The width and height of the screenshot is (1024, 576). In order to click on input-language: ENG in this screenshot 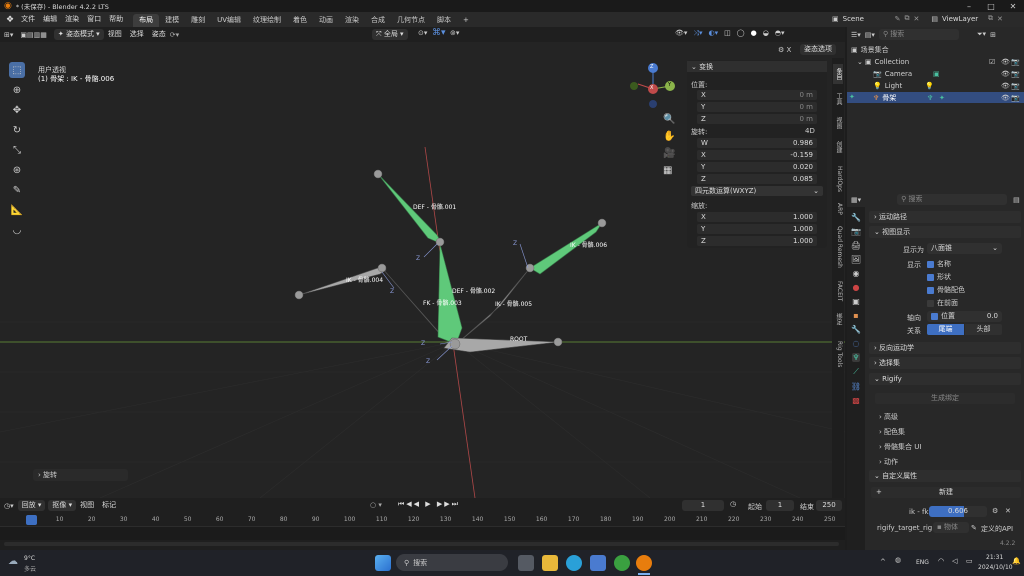, I will do `click(922, 562)`.